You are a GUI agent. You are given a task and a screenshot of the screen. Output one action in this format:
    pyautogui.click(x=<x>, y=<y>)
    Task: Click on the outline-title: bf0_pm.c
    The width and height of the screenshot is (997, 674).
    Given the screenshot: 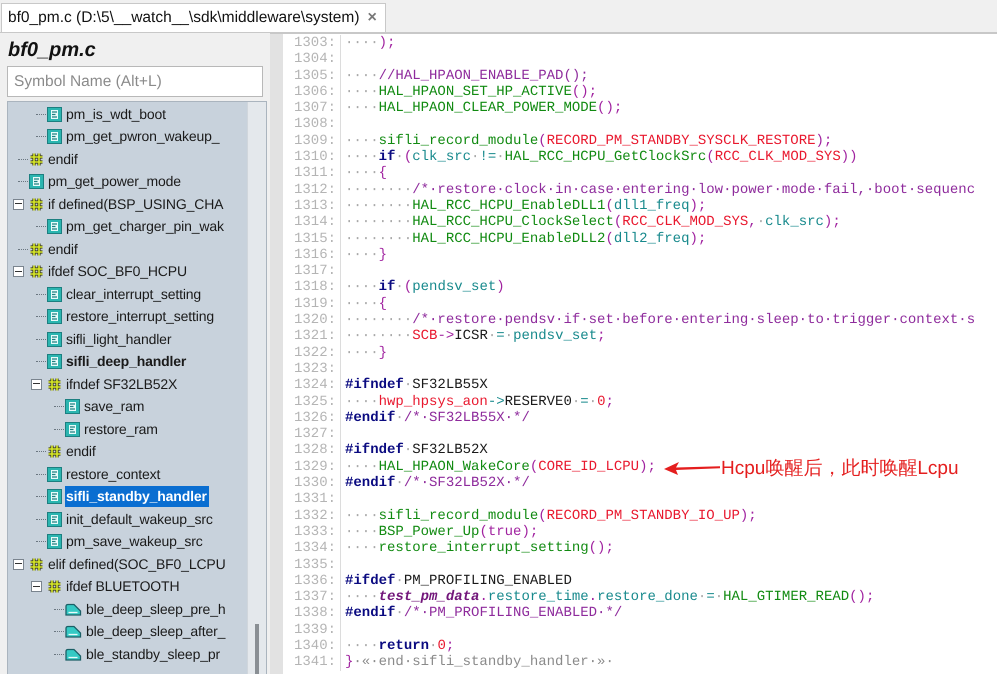 What is the action you would take?
    pyautogui.click(x=52, y=50)
    